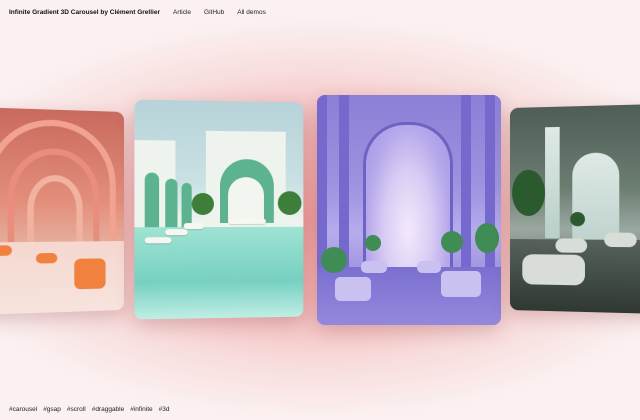 The image size is (640, 420). Describe the element at coordinates (23, 409) in the screenshot. I see `tag-carousel: #carousel` at that location.